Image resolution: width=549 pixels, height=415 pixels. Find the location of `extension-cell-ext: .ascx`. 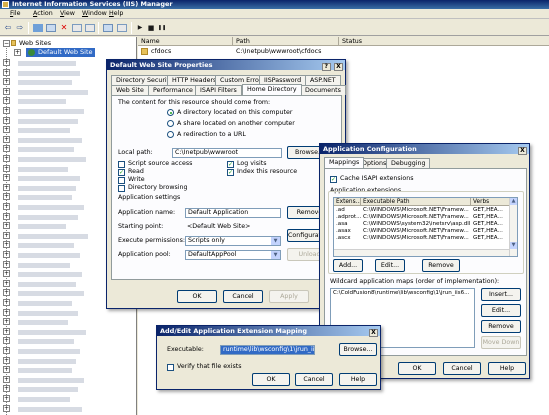

extension-cell-ext: .ascx is located at coordinates (347, 238).